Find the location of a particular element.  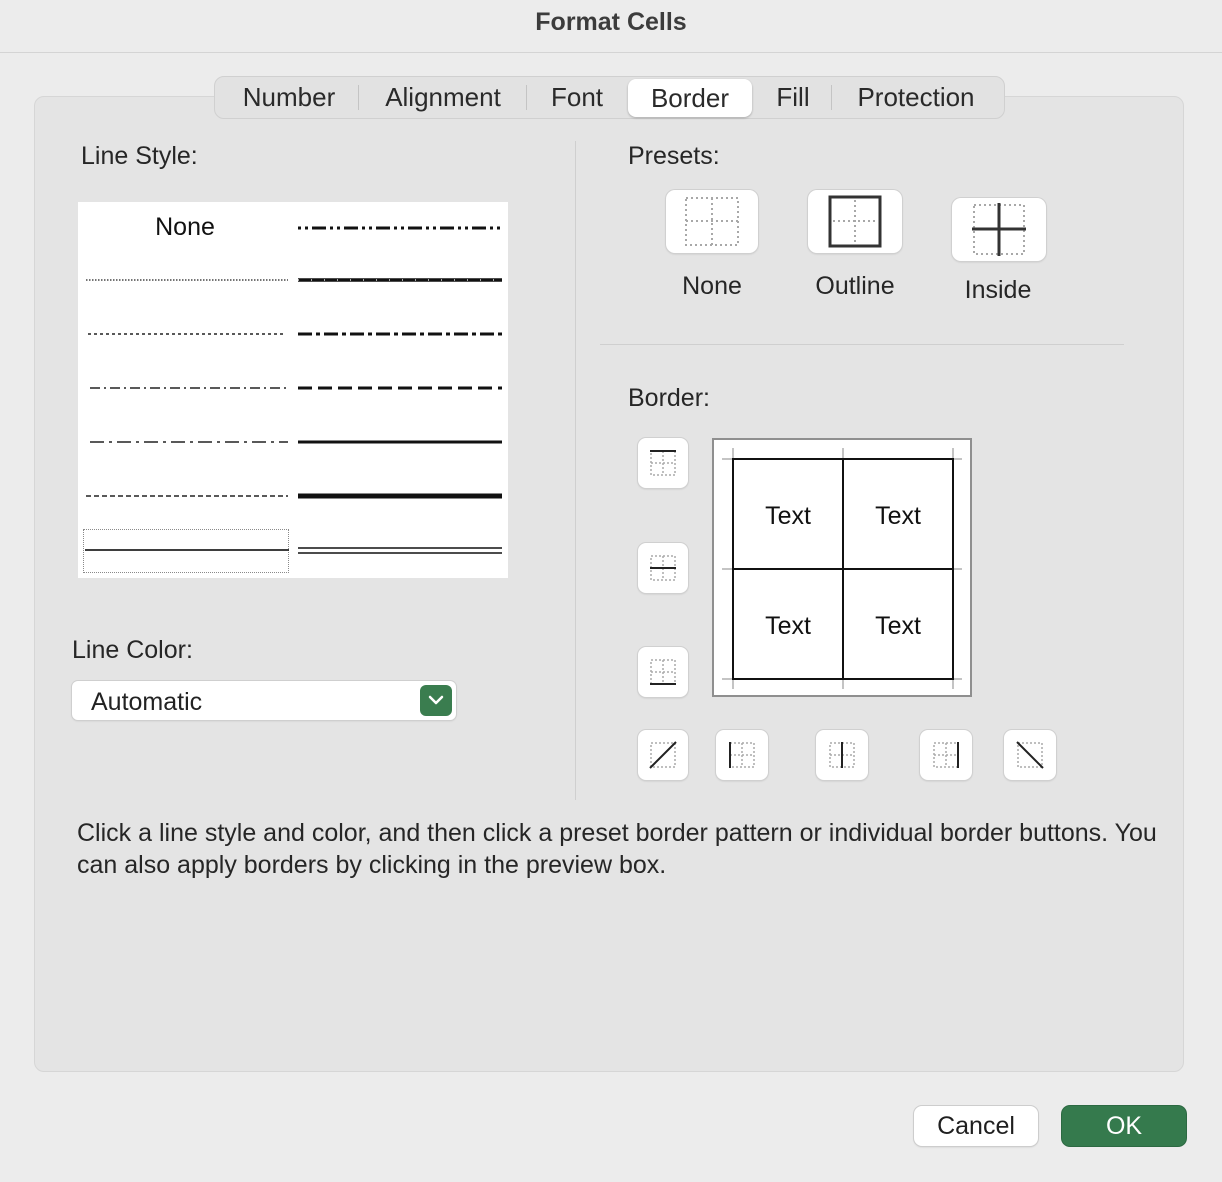

border-inside-horizontal-button is located at coordinates (663, 568).